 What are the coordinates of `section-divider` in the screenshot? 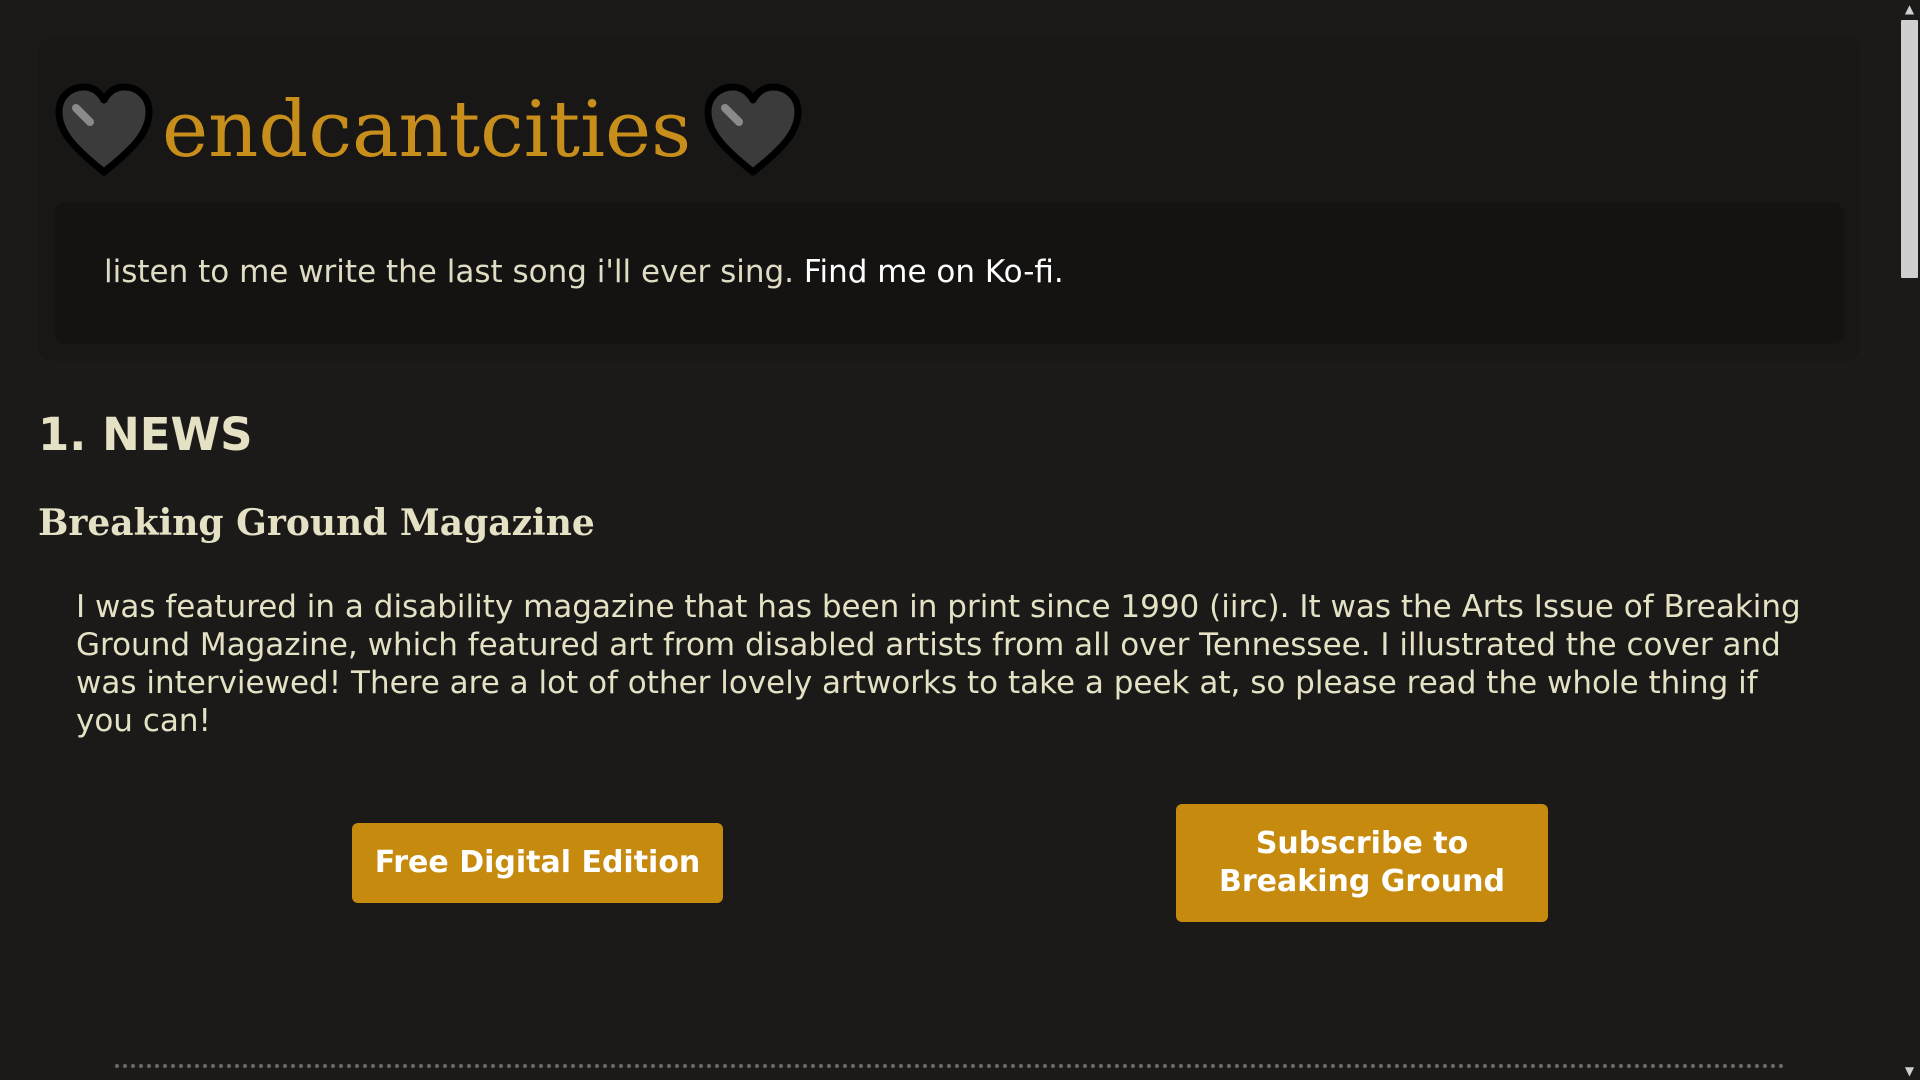 It's located at (950, 1066).